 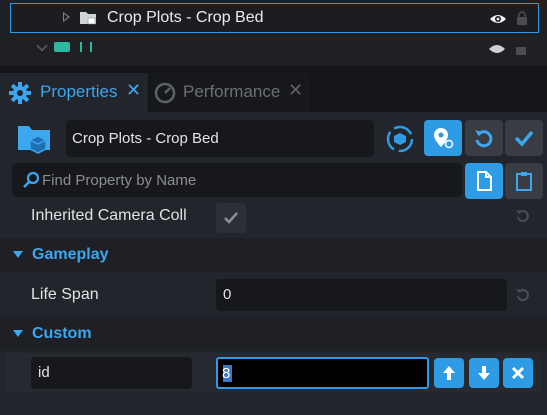 What do you see at coordinates (65, 294) in the screenshot?
I see `property-label-life-span: Life Span` at bounding box center [65, 294].